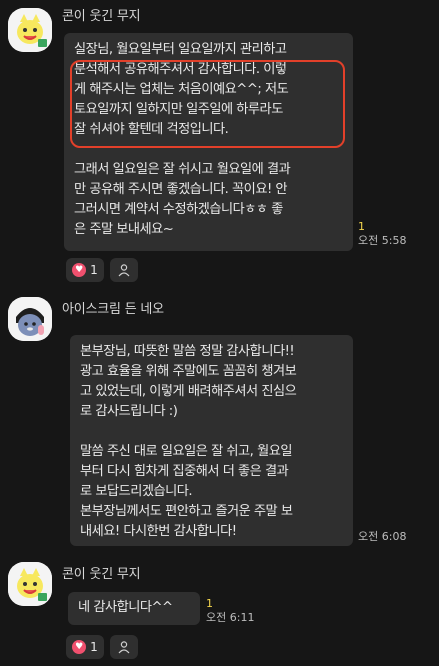 Image resolution: width=439 pixels, height=666 pixels. What do you see at coordinates (382, 240) in the screenshot?
I see `timestamp: 오전 5:58` at bounding box center [382, 240].